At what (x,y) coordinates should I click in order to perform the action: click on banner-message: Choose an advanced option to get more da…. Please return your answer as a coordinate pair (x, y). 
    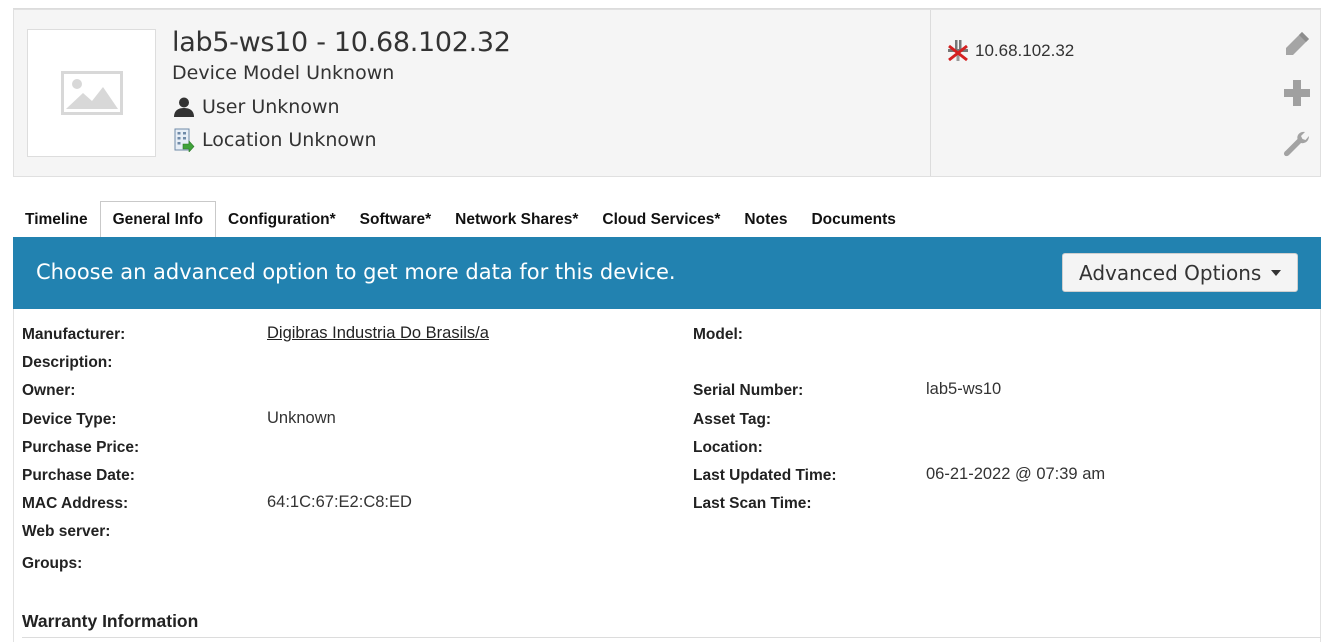
    Looking at the image, I should click on (356, 272).